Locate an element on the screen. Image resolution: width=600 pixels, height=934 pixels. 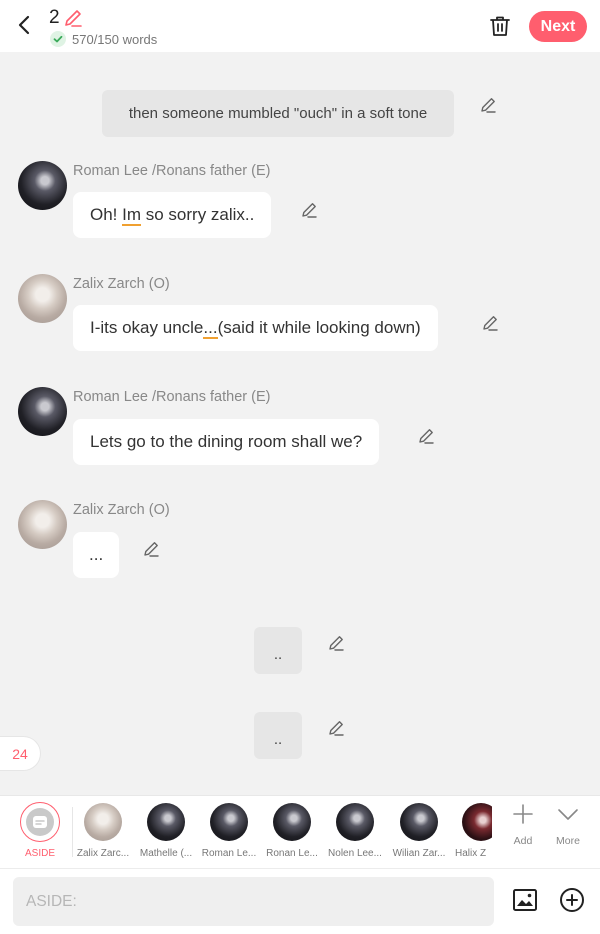
character-option-name: Halix Z is located at coordinates (471, 853).